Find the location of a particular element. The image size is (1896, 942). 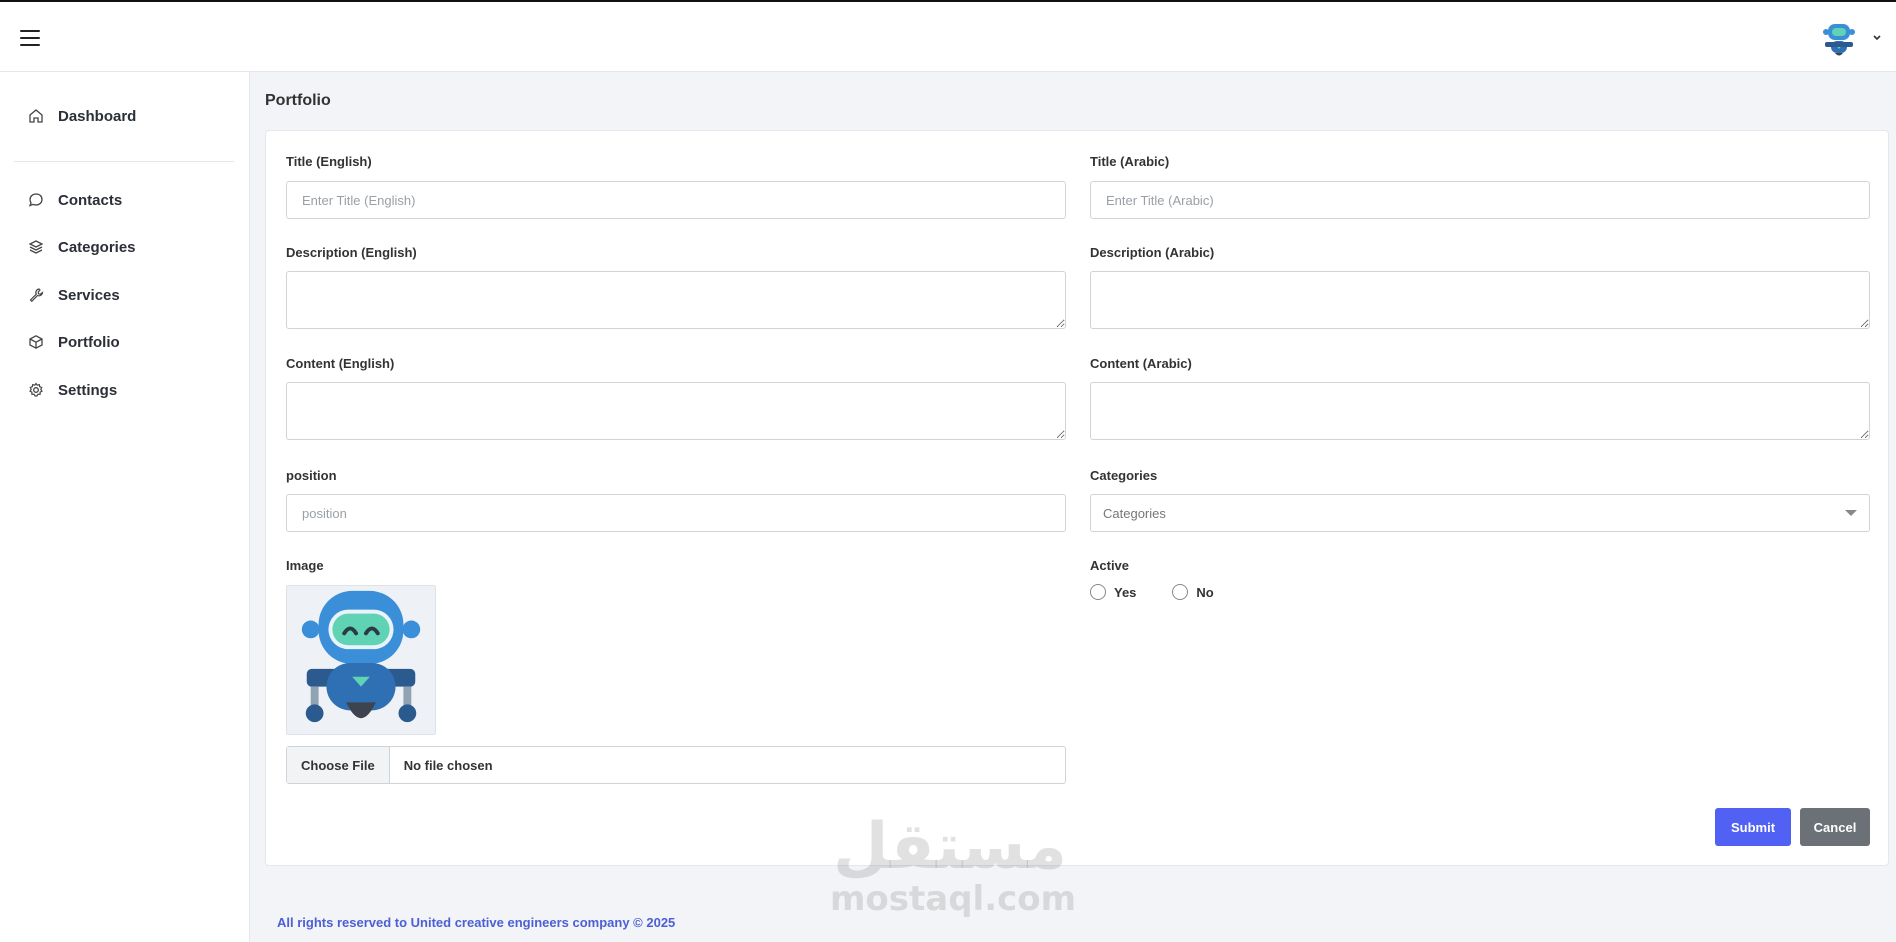

categories-select: Categories is located at coordinates (1480, 513).